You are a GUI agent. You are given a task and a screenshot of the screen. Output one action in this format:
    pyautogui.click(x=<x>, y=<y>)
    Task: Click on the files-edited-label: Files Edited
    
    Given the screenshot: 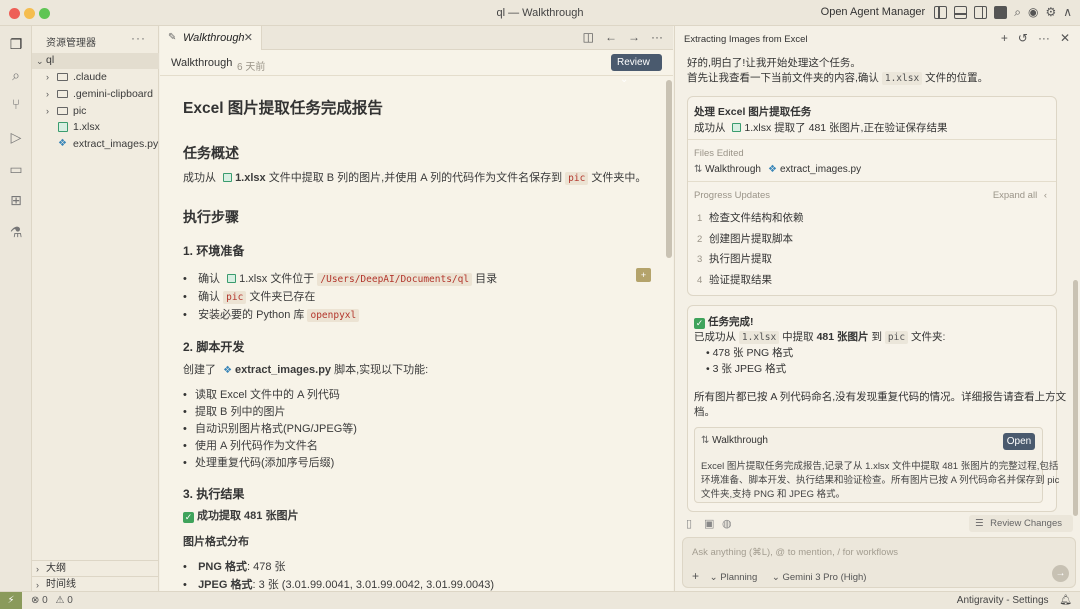 What is the action you would take?
    pyautogui.click(x=719, y=153)
    